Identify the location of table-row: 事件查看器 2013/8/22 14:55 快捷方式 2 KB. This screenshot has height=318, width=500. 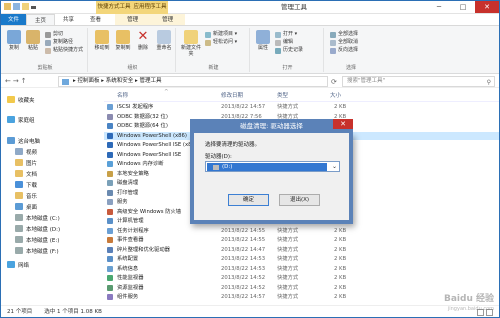
(301, 240).